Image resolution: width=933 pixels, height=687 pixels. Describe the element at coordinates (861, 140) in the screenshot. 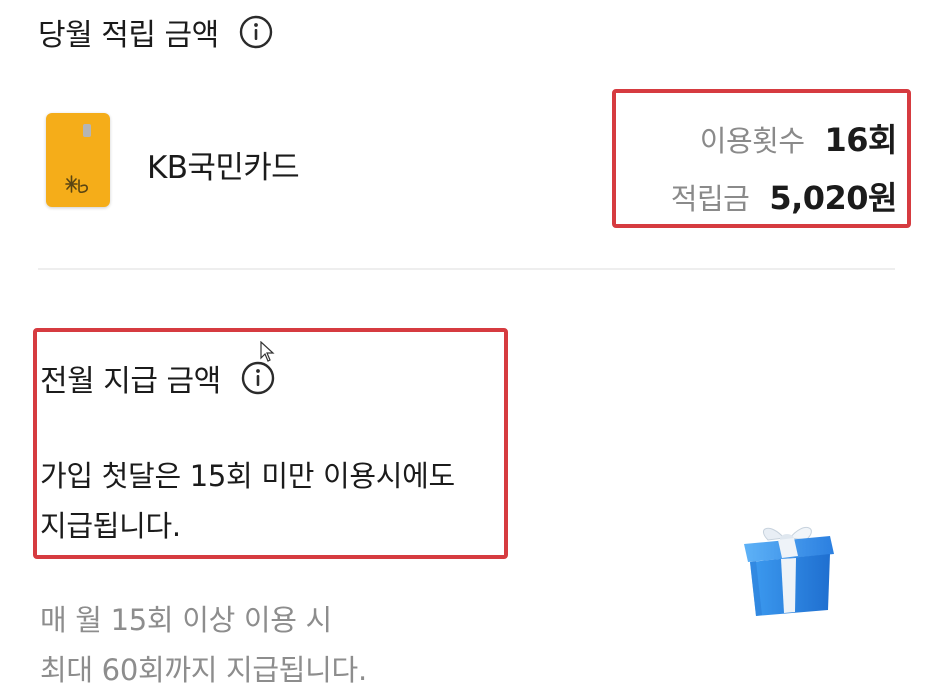

I see `usage-count-value: 16회` at that location.